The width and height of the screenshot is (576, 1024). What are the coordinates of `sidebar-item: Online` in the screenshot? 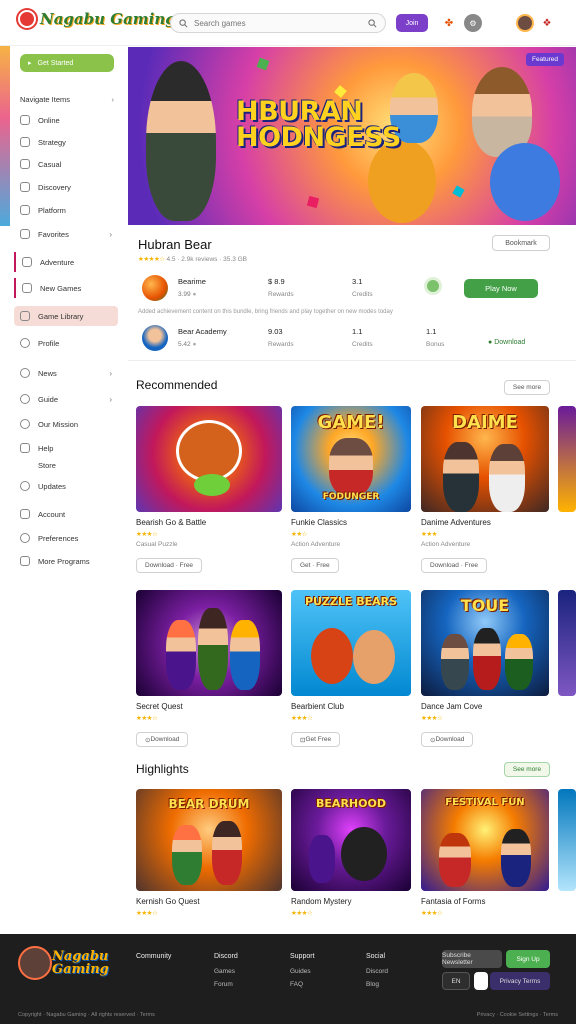 It's located at (66, 120).